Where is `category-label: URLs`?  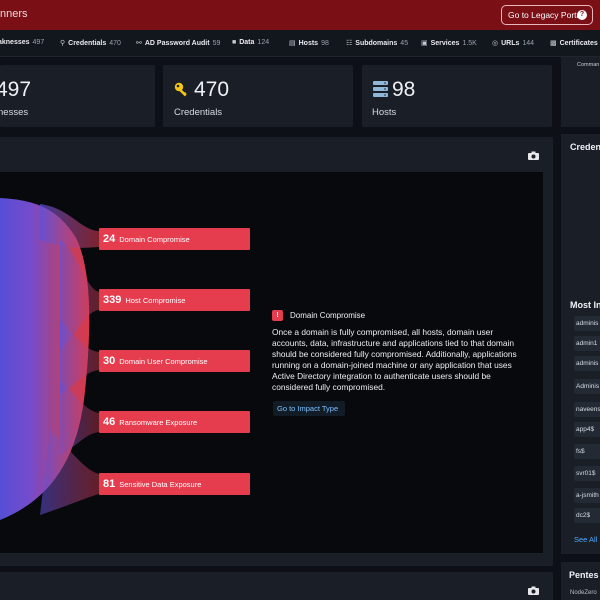
category-label: URLs is located at coordinates (510, 43).